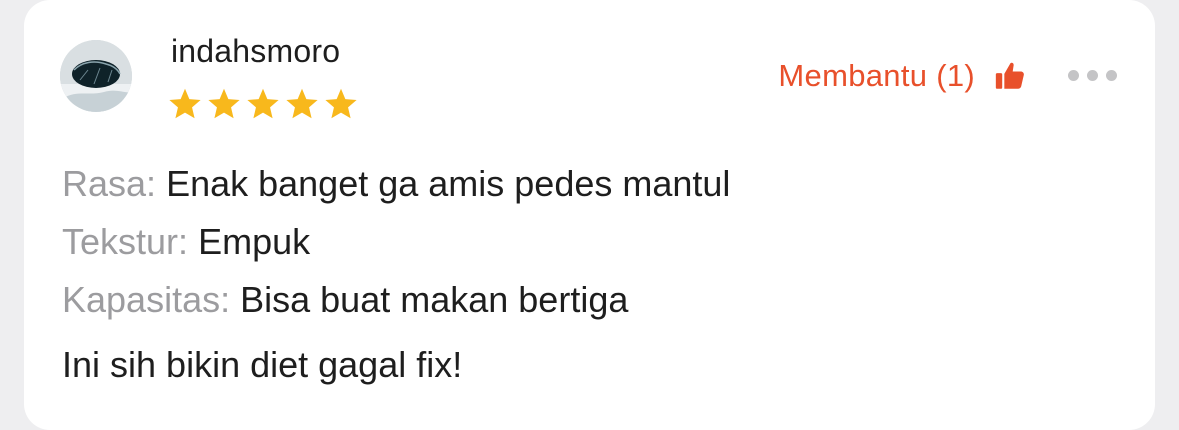  I want to click on rating-stars, so click(263, 104).